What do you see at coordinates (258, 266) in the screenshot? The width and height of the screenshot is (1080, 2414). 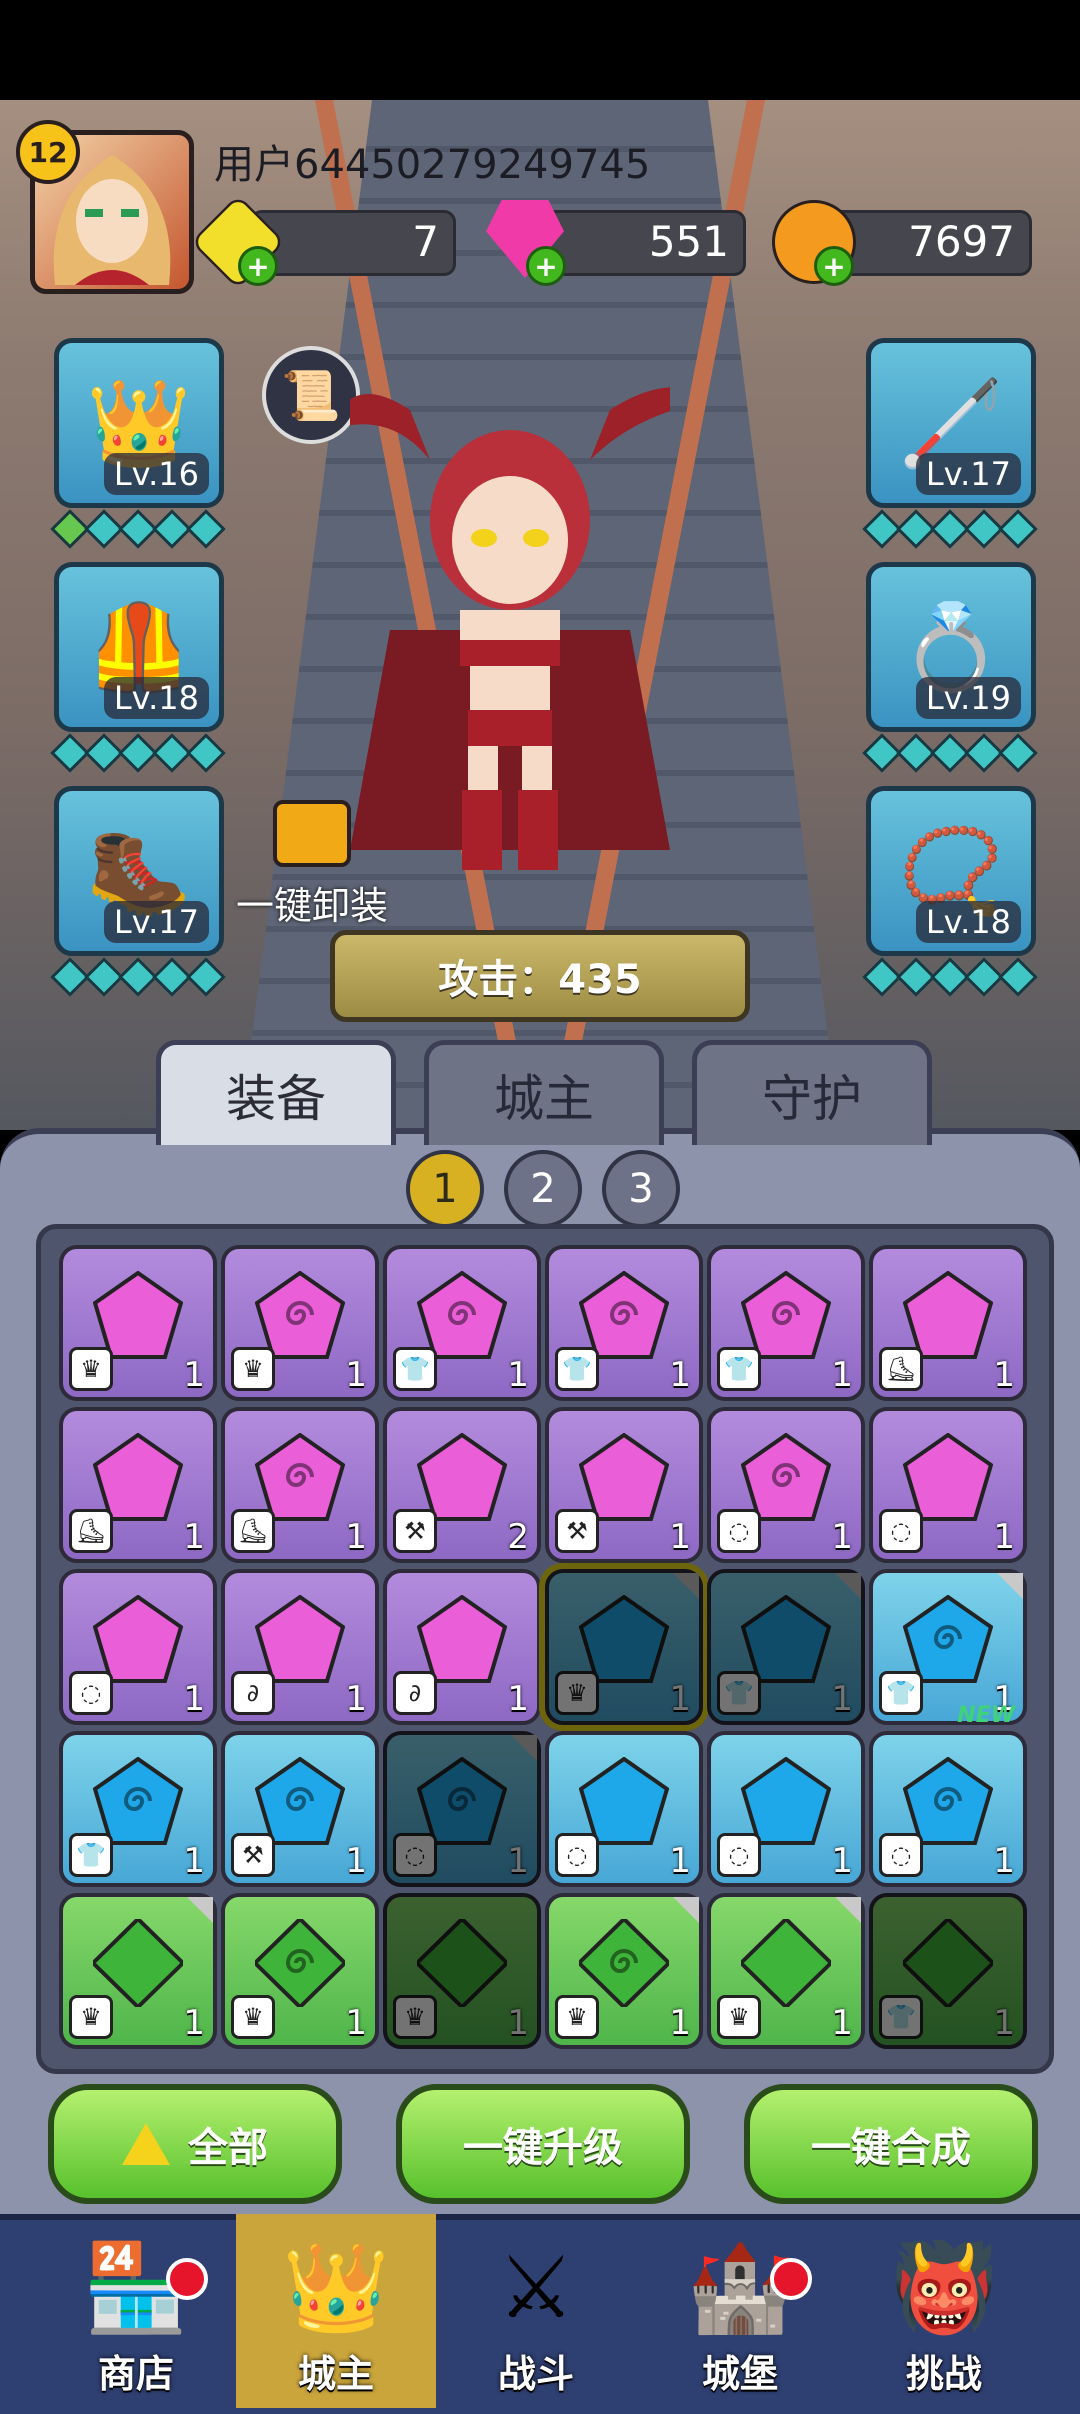 I see `add-gold-button: +` at bounding box center [258, 266].